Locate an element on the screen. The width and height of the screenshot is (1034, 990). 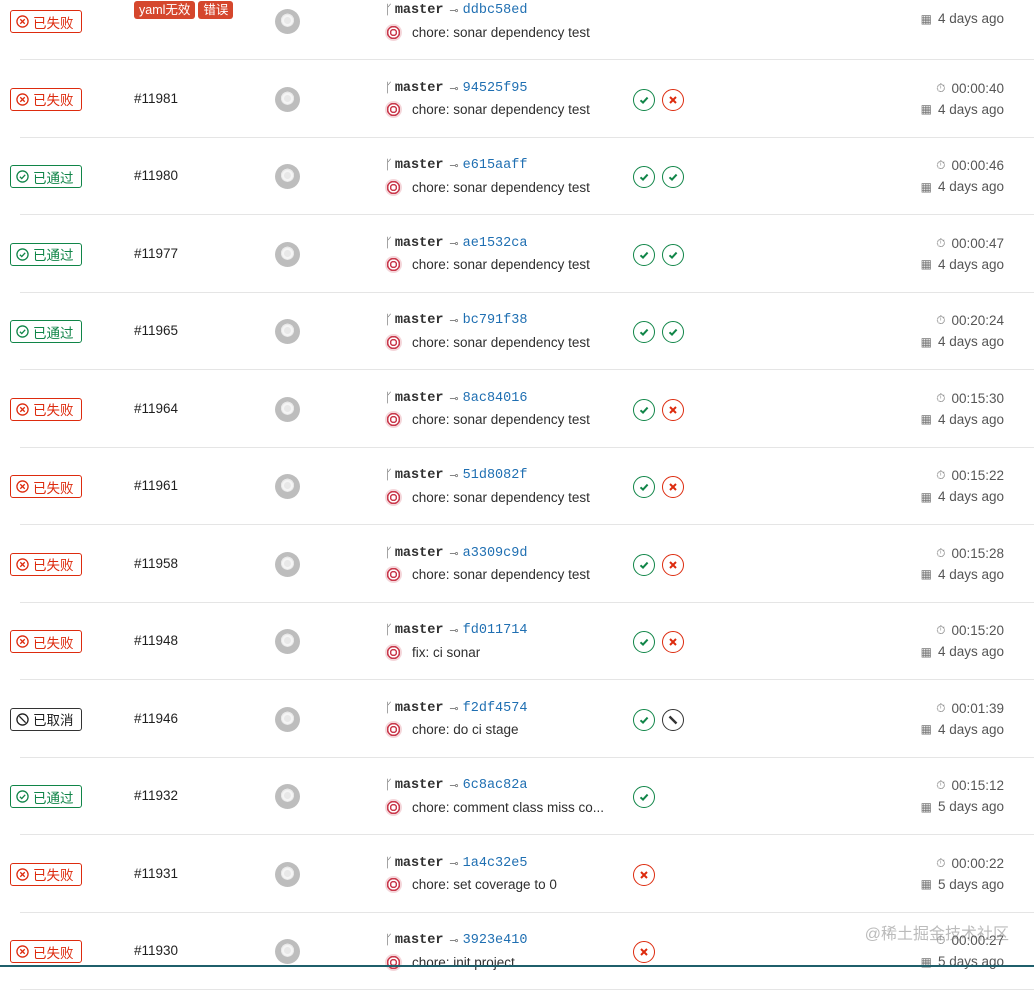
commit-sha-link: 6c8ac82a is located at coordinates (495, 785).